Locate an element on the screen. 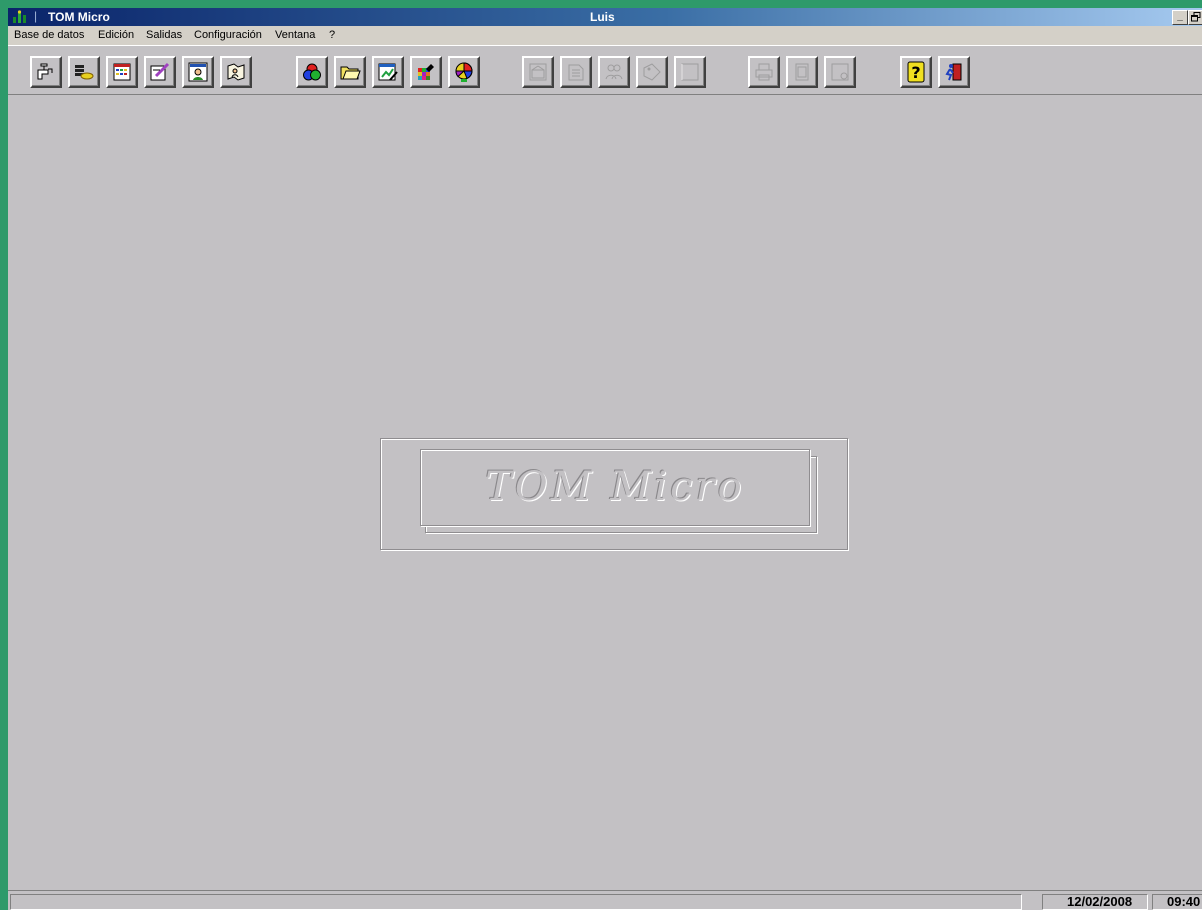 This screenshot has width=1202, height=910. people-card-button is located at coordinates (198, 72).